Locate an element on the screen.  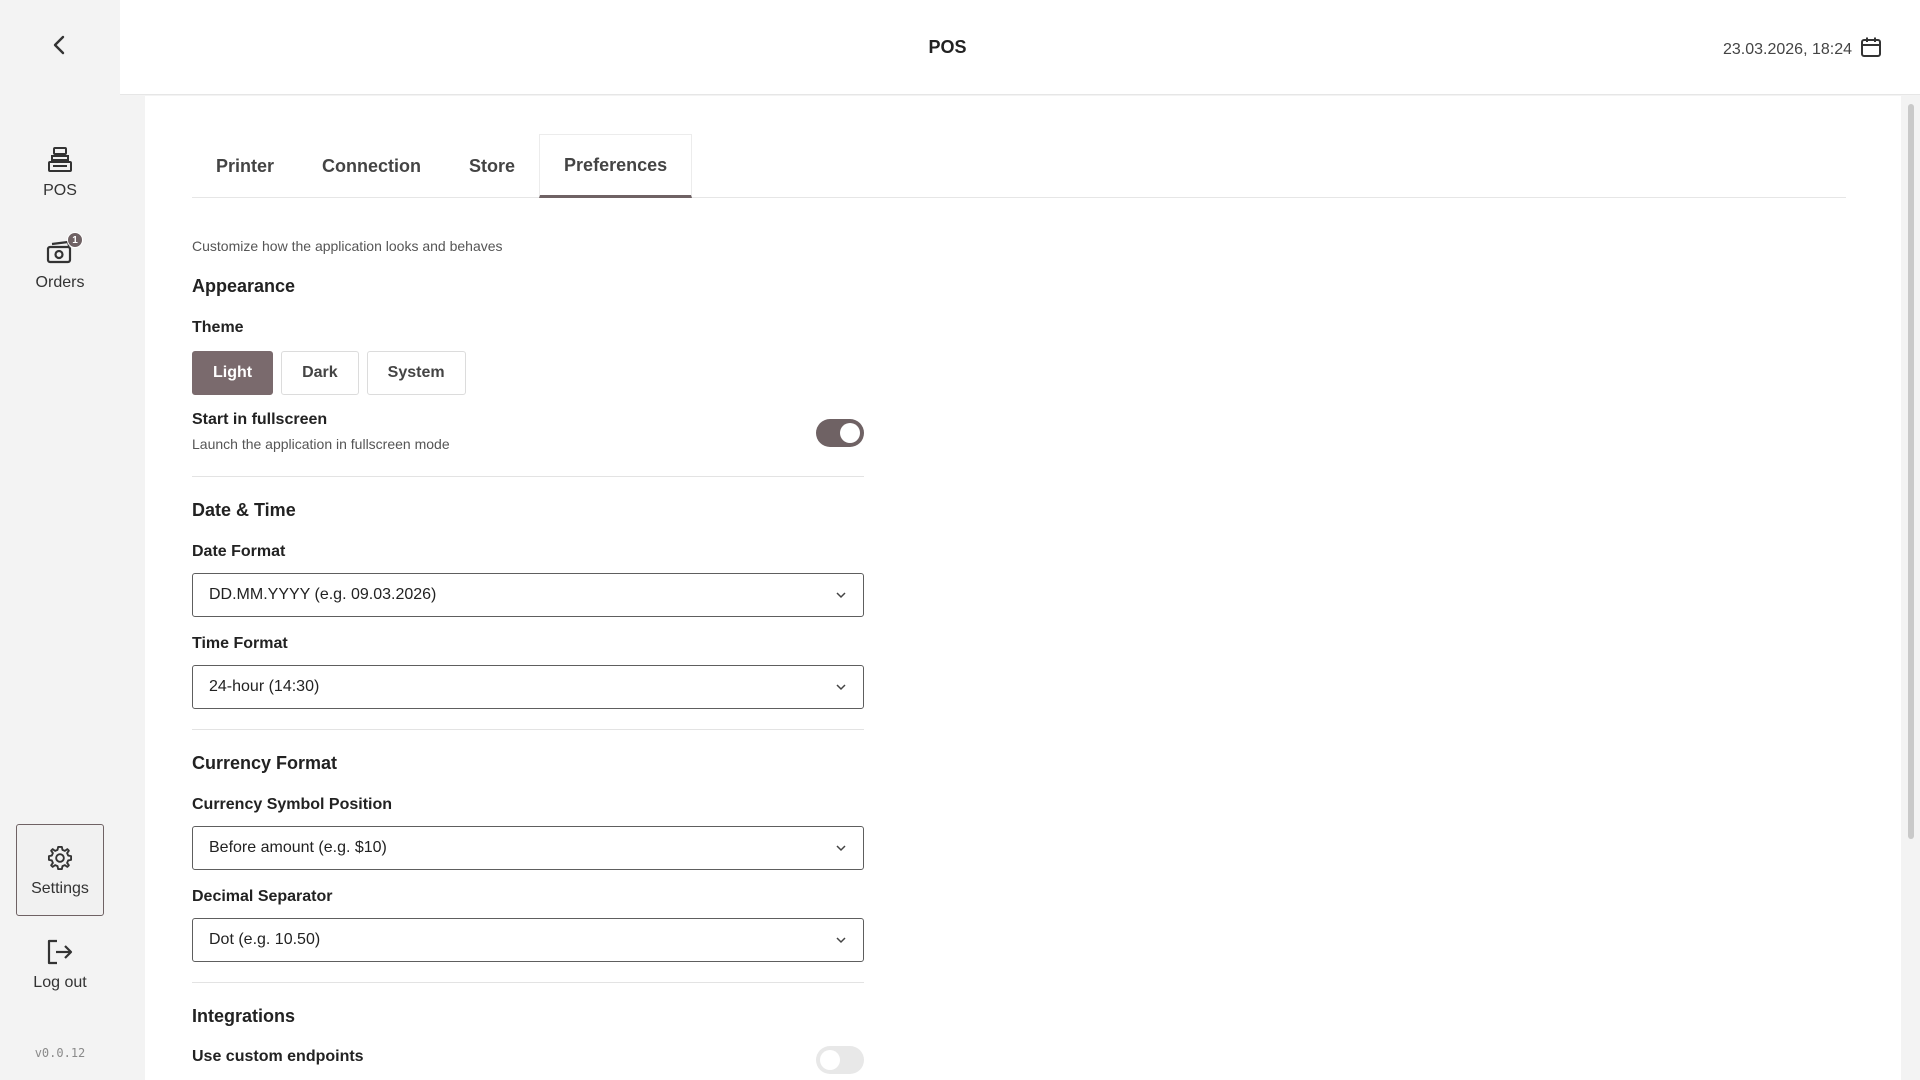
calendar-icon is located at coordinates (1871, 49).